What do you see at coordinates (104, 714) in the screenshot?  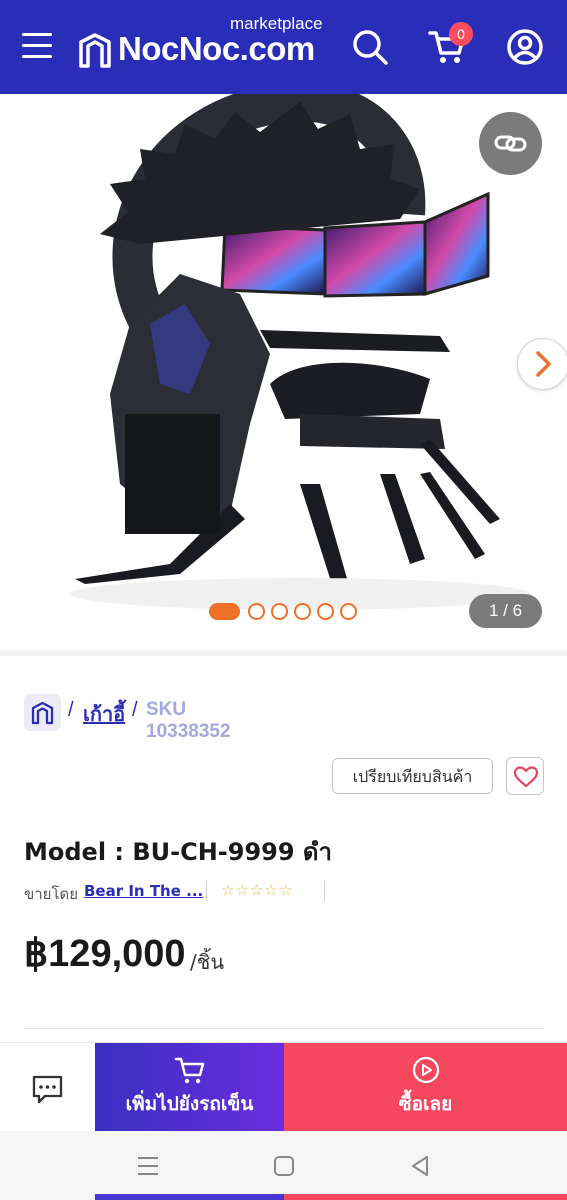 I see `breadcrumb-category-link: เก้าอี้` at bounding box center [104, 714].